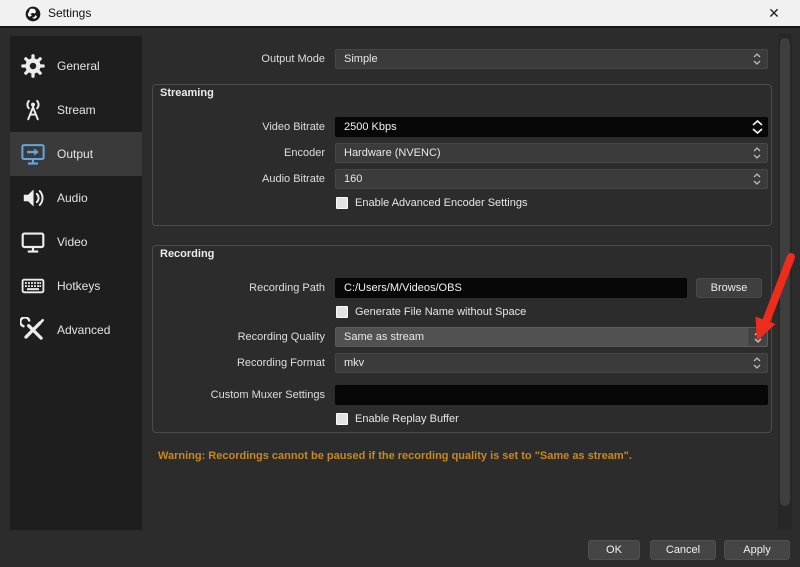 Image resolution: width=800 pixels, height=567 pixels. Describe the element at coordinates (187, 93) in the screenshot. I see `streaming-group-title: Streaming` at that location.